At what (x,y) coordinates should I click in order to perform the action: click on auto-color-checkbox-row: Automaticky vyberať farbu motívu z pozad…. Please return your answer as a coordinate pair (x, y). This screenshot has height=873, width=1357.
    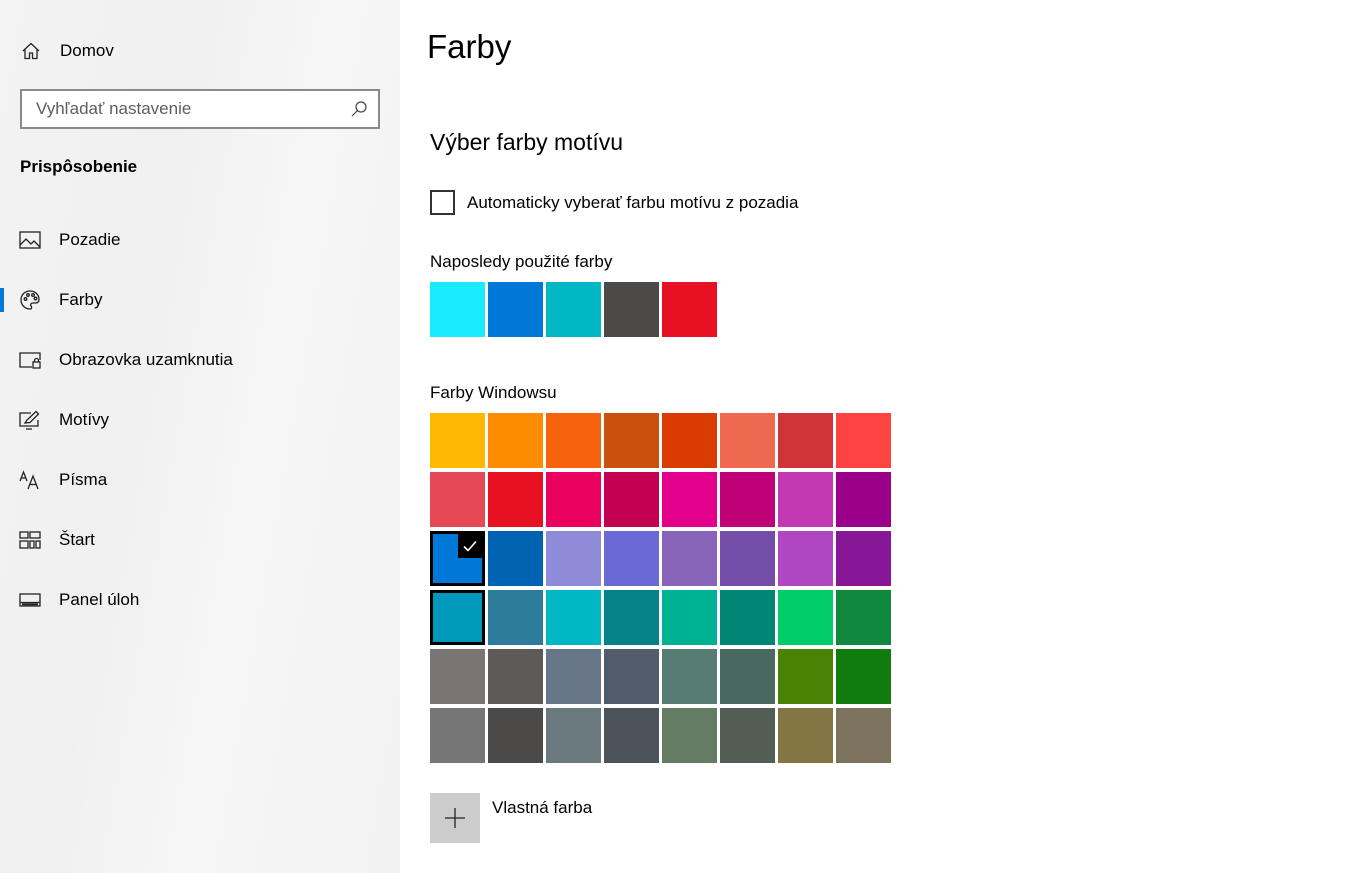
    Looking at the image, I should click on (614, 202).